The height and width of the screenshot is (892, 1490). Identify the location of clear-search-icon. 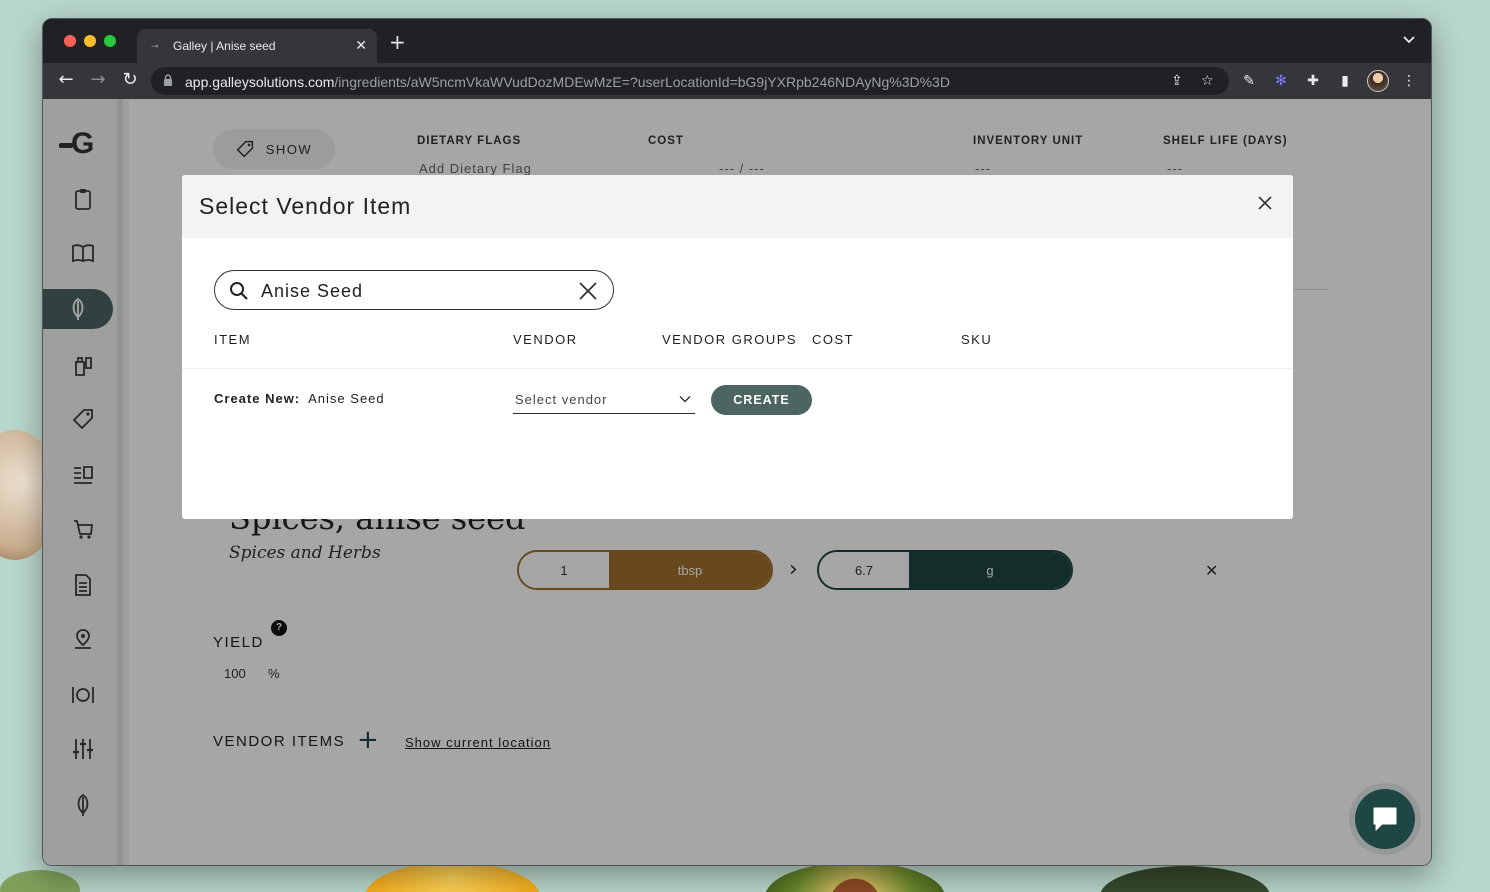
(588, 291).